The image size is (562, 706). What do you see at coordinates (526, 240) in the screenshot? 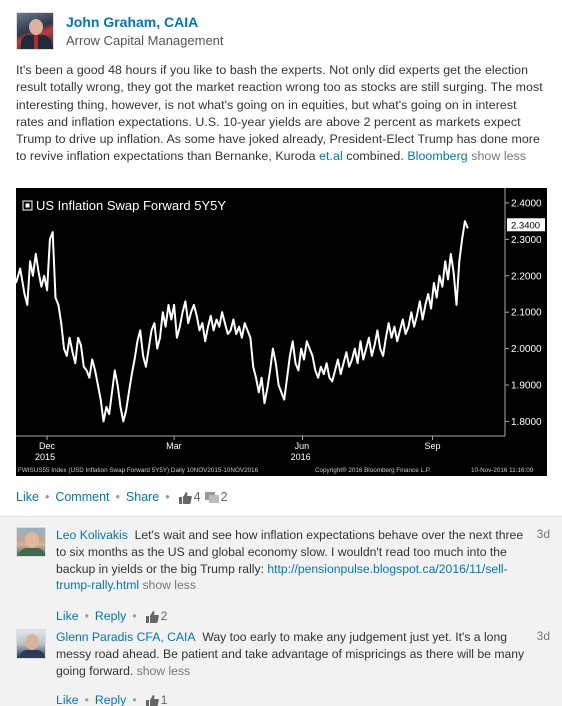
I see `y-tick-label: 2.3000` at bounding box center [526, 240].